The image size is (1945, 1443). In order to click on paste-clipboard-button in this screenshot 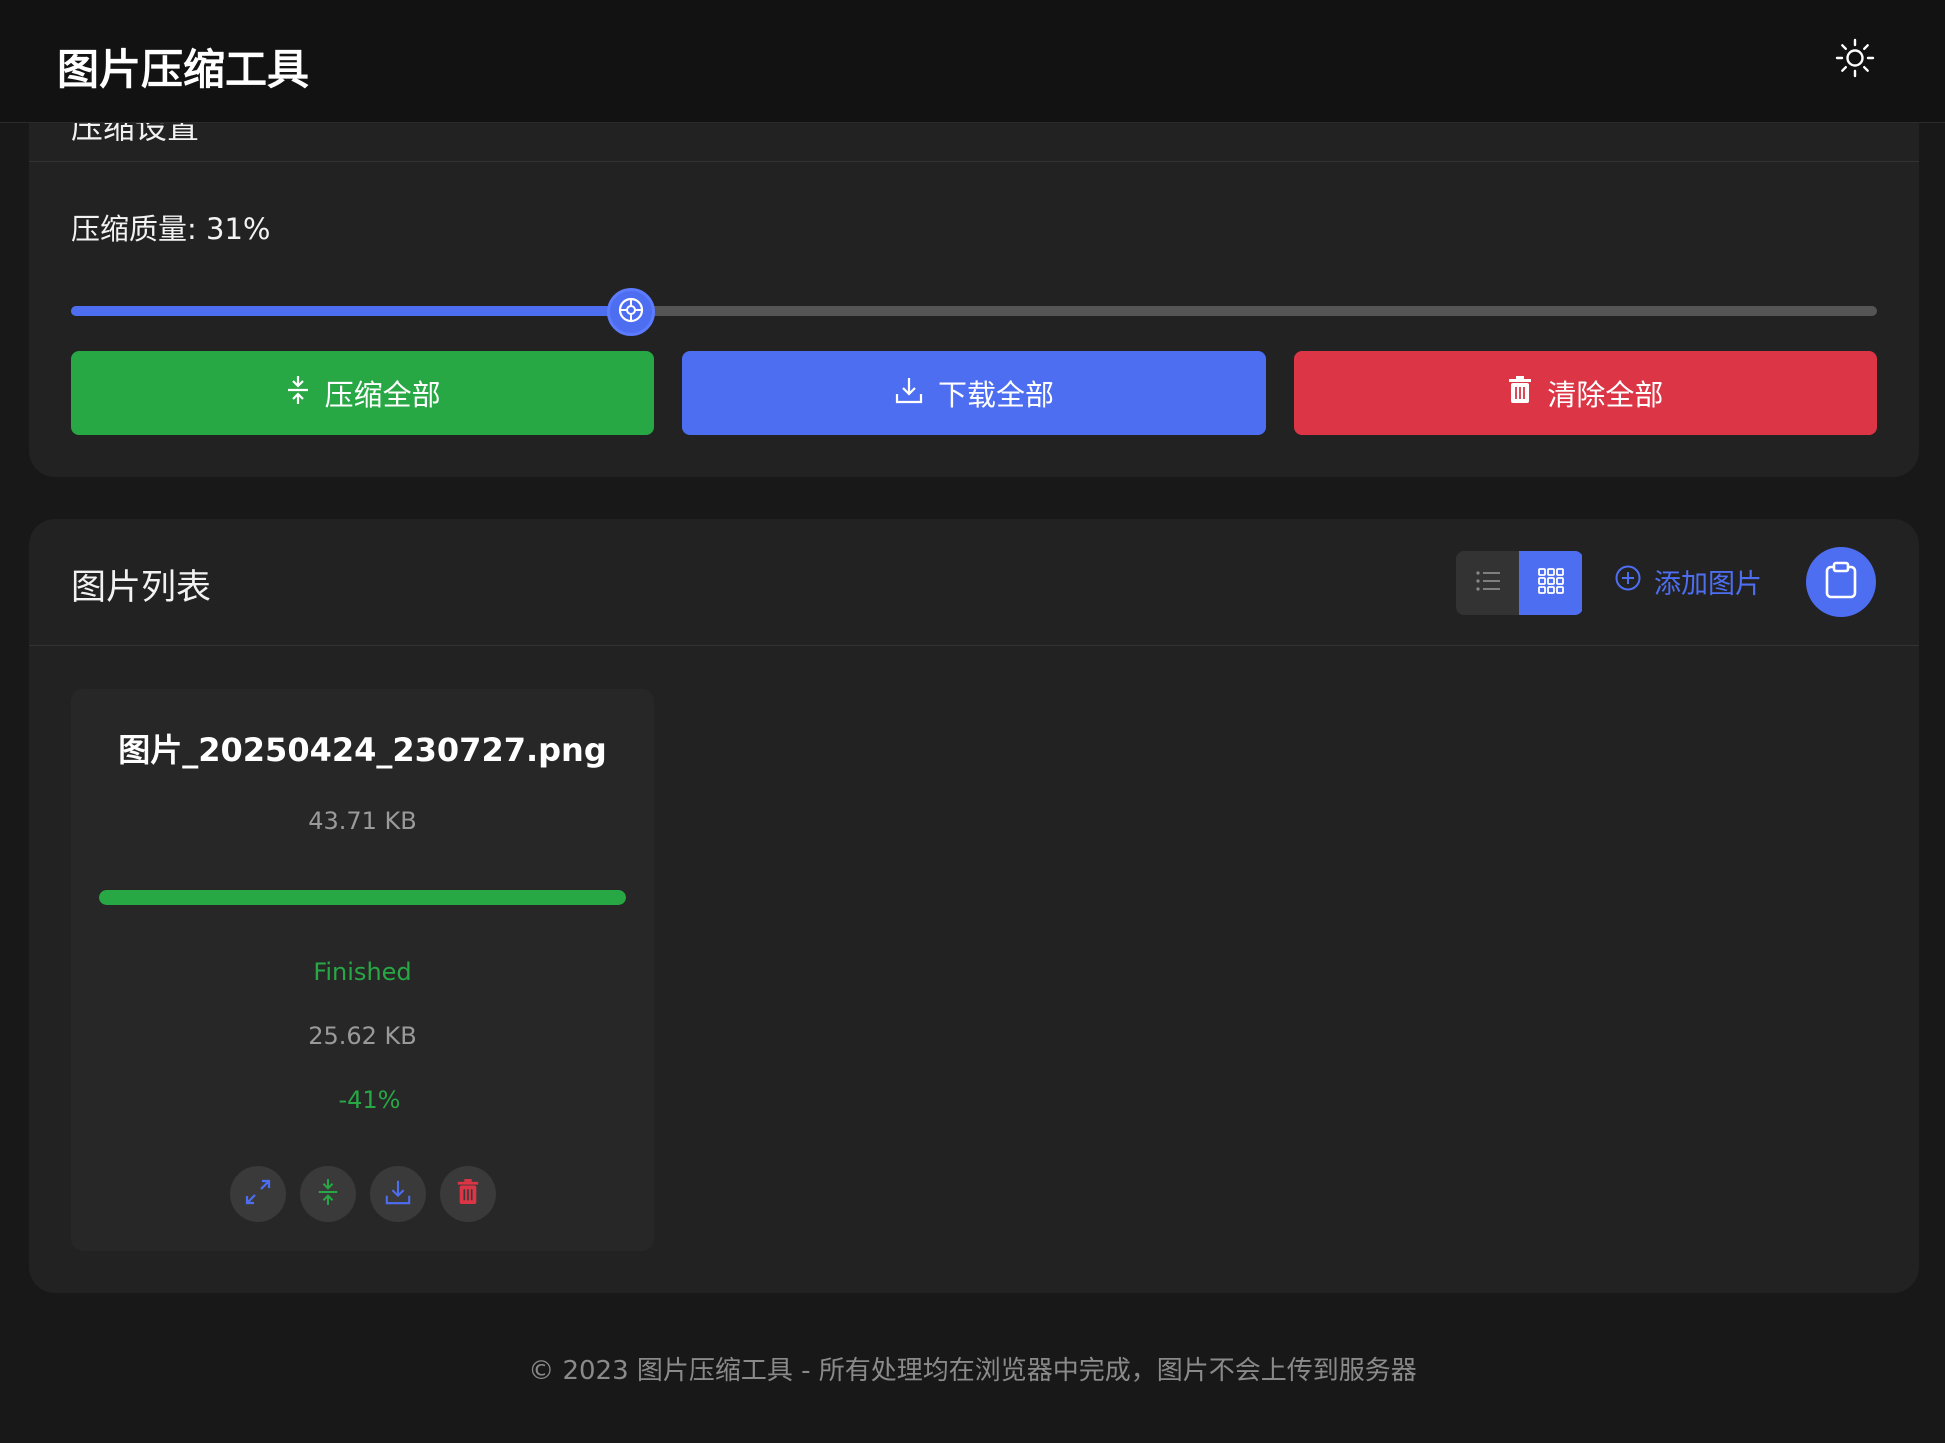, I will do `click(1841, 582)`.